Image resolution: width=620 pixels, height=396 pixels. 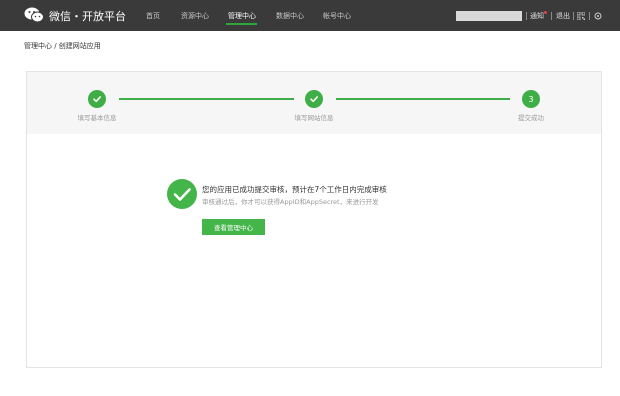 What do you see at coordinates (233, 227) in the screenshot?
I see `view-management-center-button: 查看管理中心` at bounding box center [233, 227].